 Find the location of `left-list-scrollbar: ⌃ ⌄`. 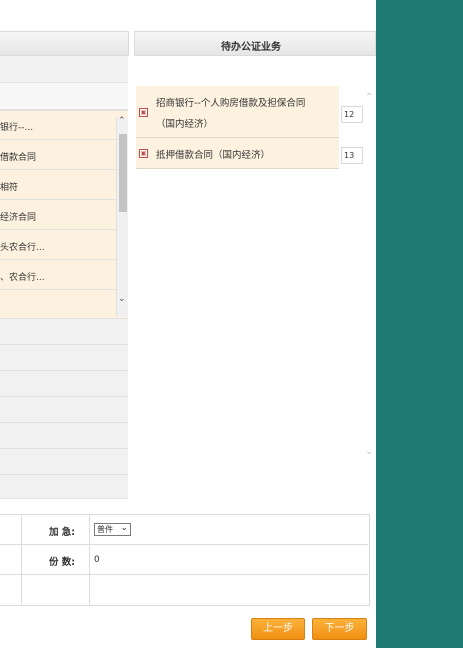

left-list-scrollbar: ⌃ ⌄ is located at coordinates (122, 216).